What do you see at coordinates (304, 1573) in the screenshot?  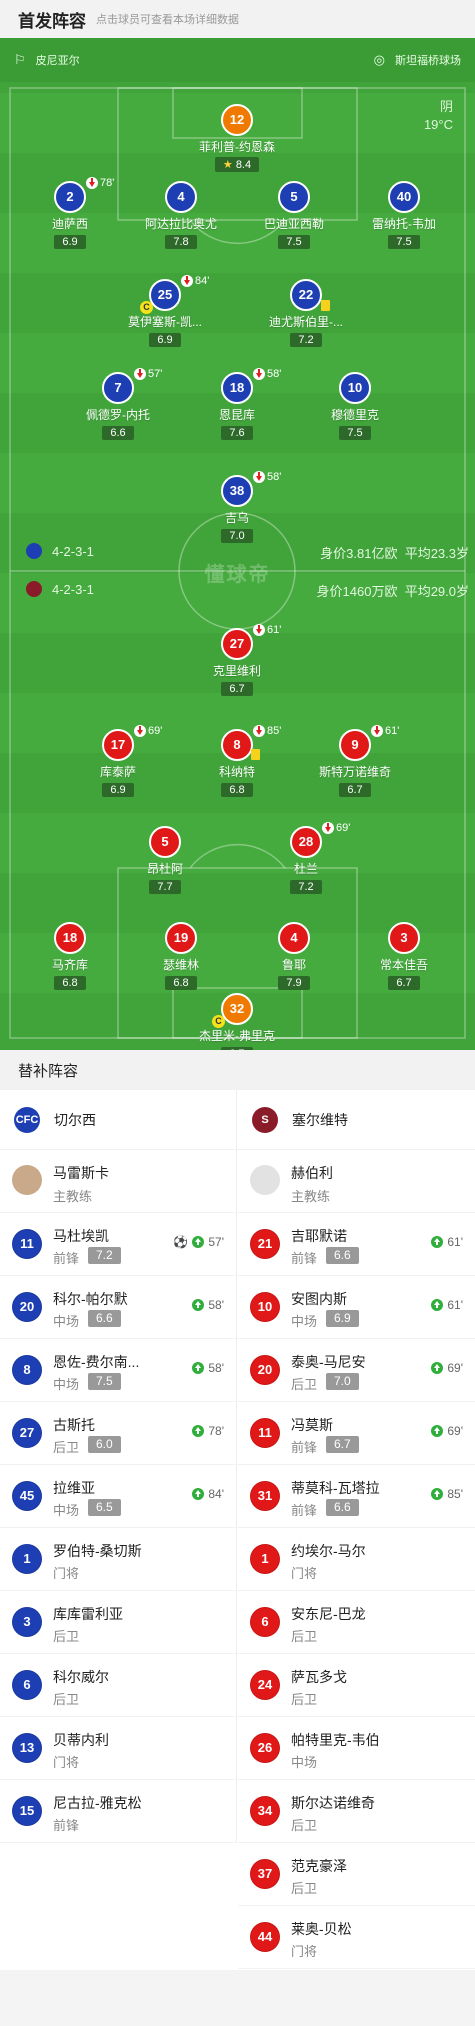 I see `player-position: 门将` at bounding box center [304, 1573].